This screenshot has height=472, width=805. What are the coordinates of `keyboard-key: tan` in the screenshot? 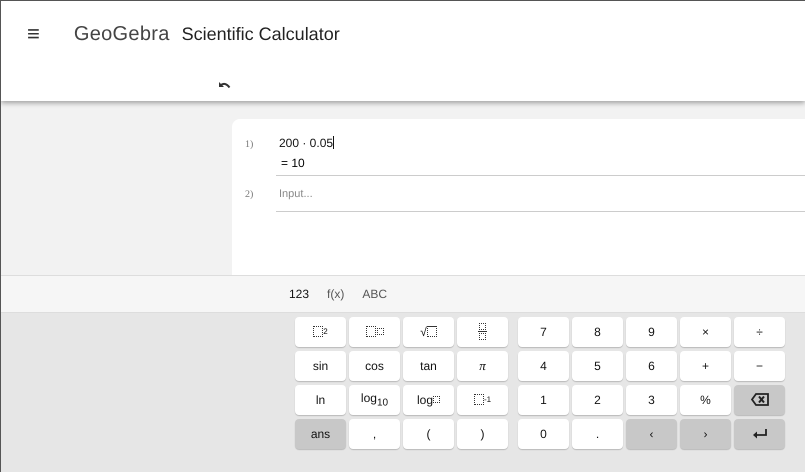 It's located at (428, 365).